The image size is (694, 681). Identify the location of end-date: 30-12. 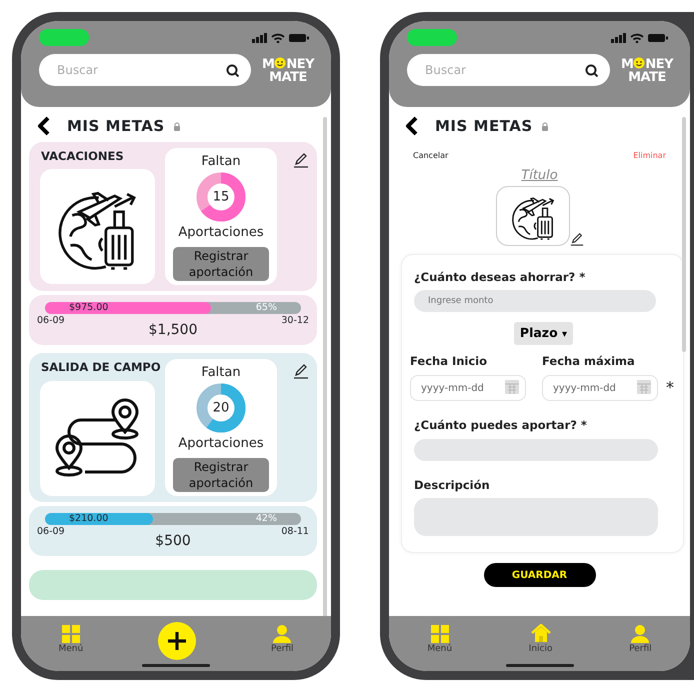
(295, 321).